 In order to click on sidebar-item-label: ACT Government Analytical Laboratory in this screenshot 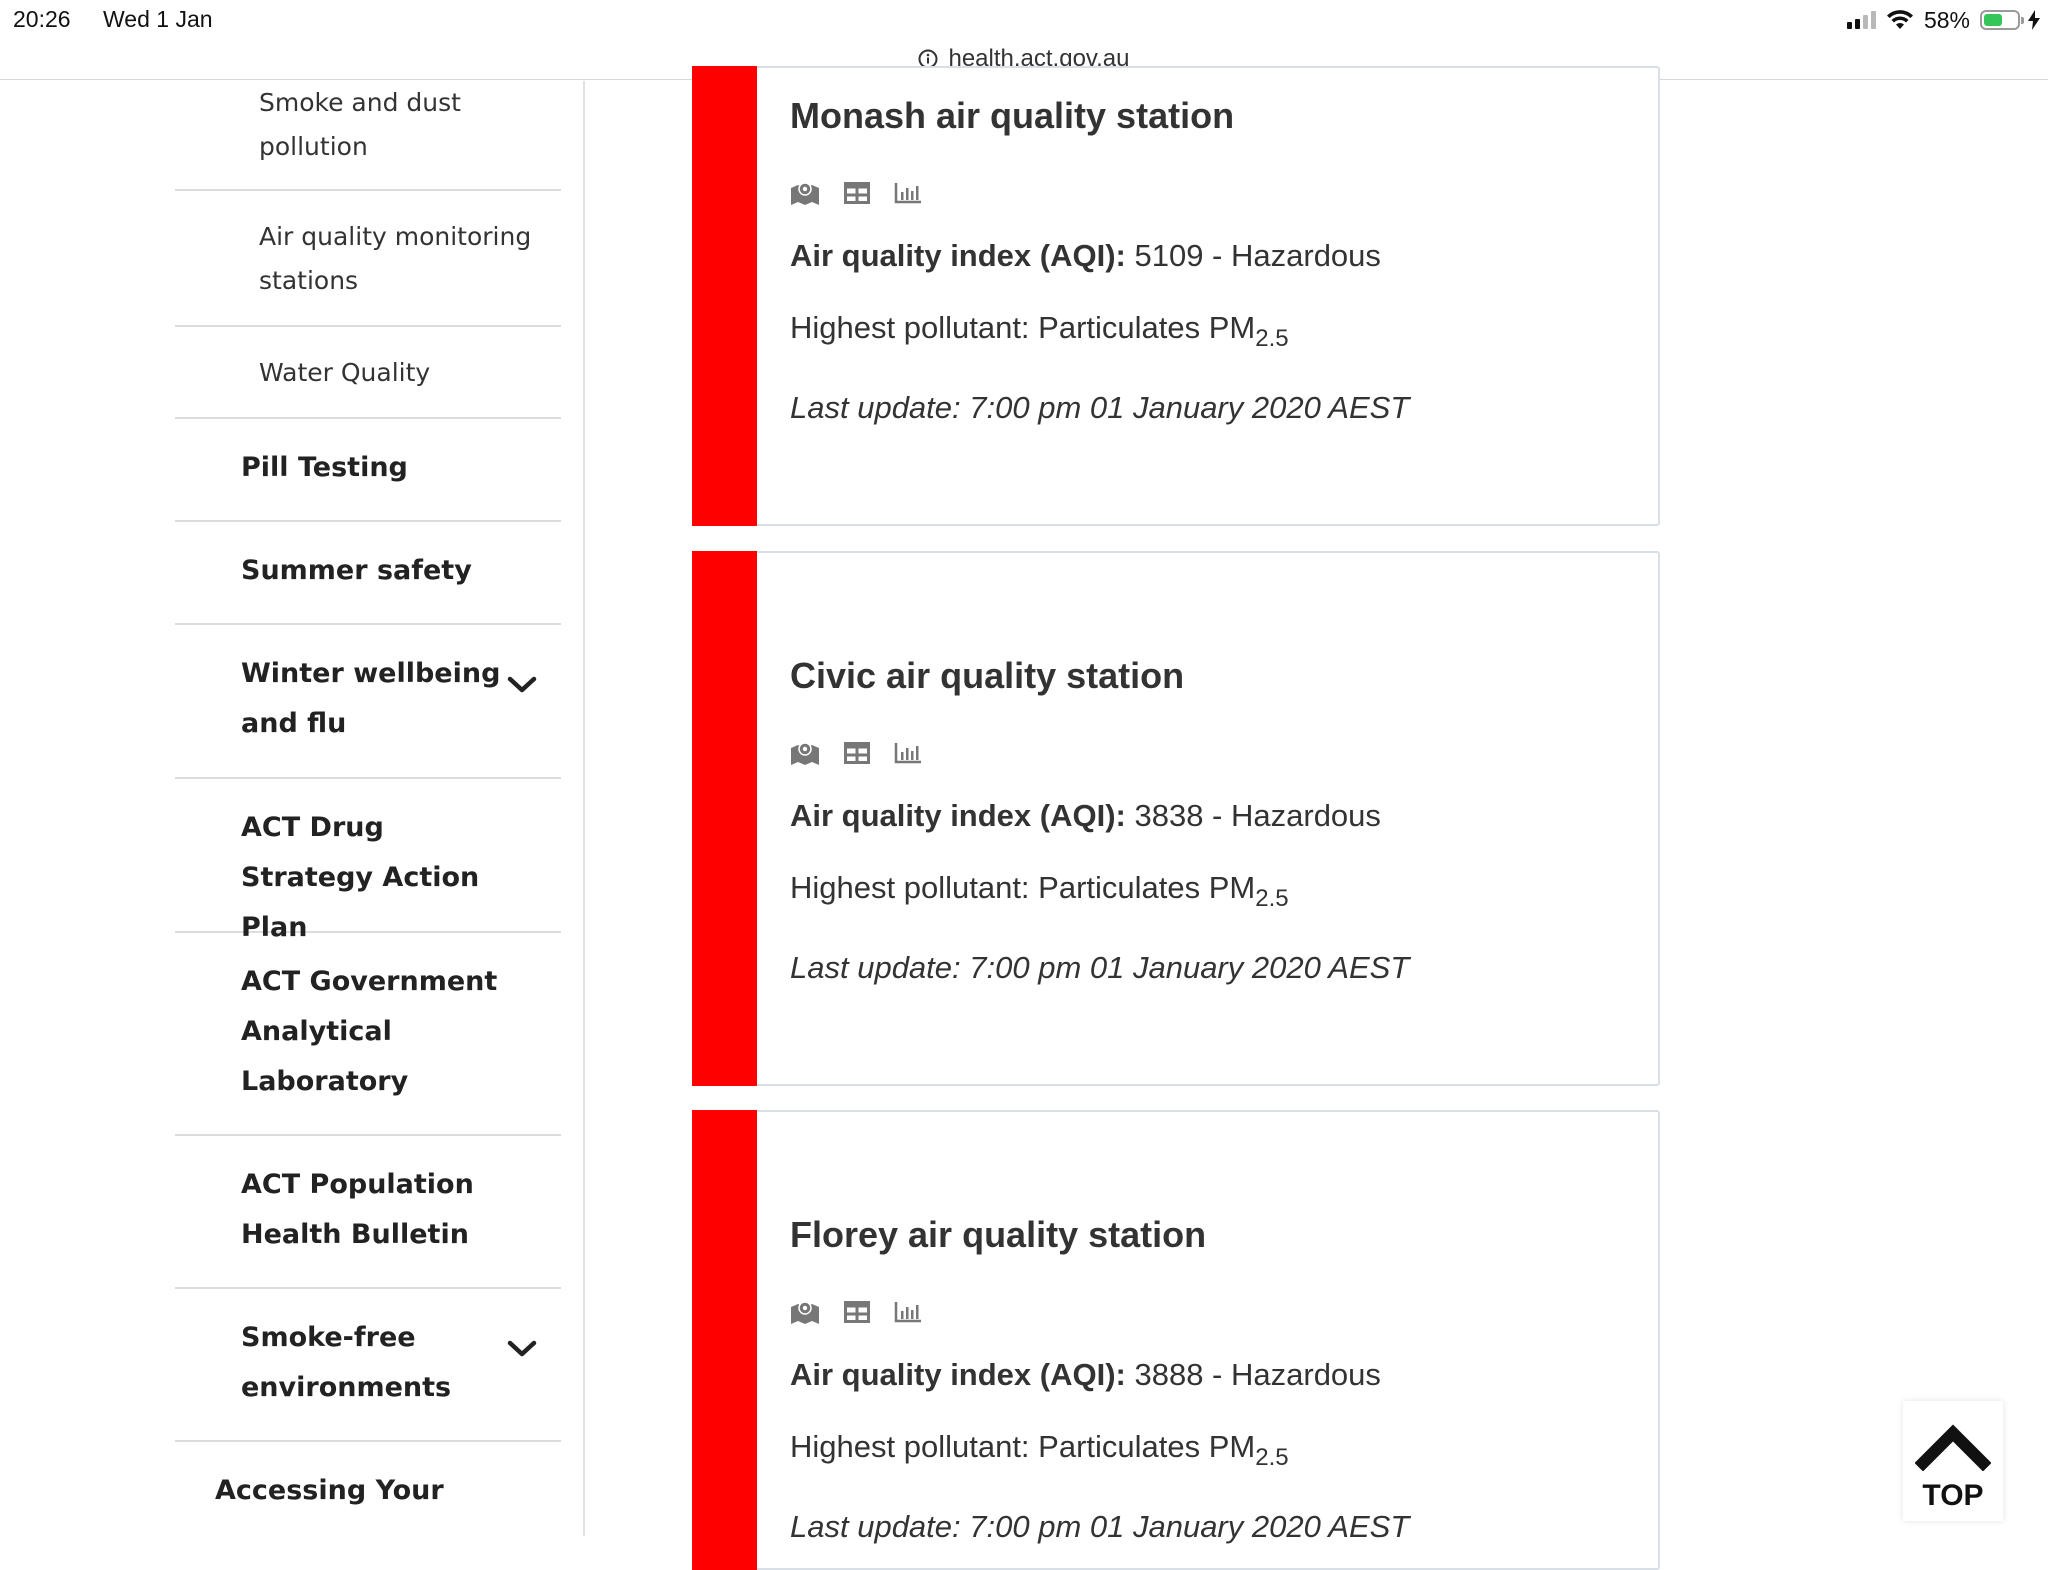, I will do `click(371, 1032)`.